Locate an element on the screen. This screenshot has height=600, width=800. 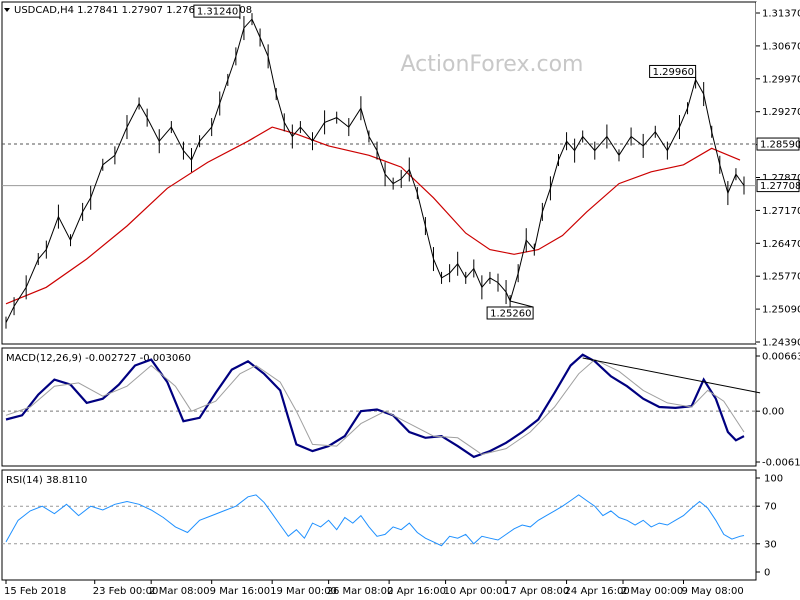
price-tick-label: 1.24390 is located at coordinates (781, 343).